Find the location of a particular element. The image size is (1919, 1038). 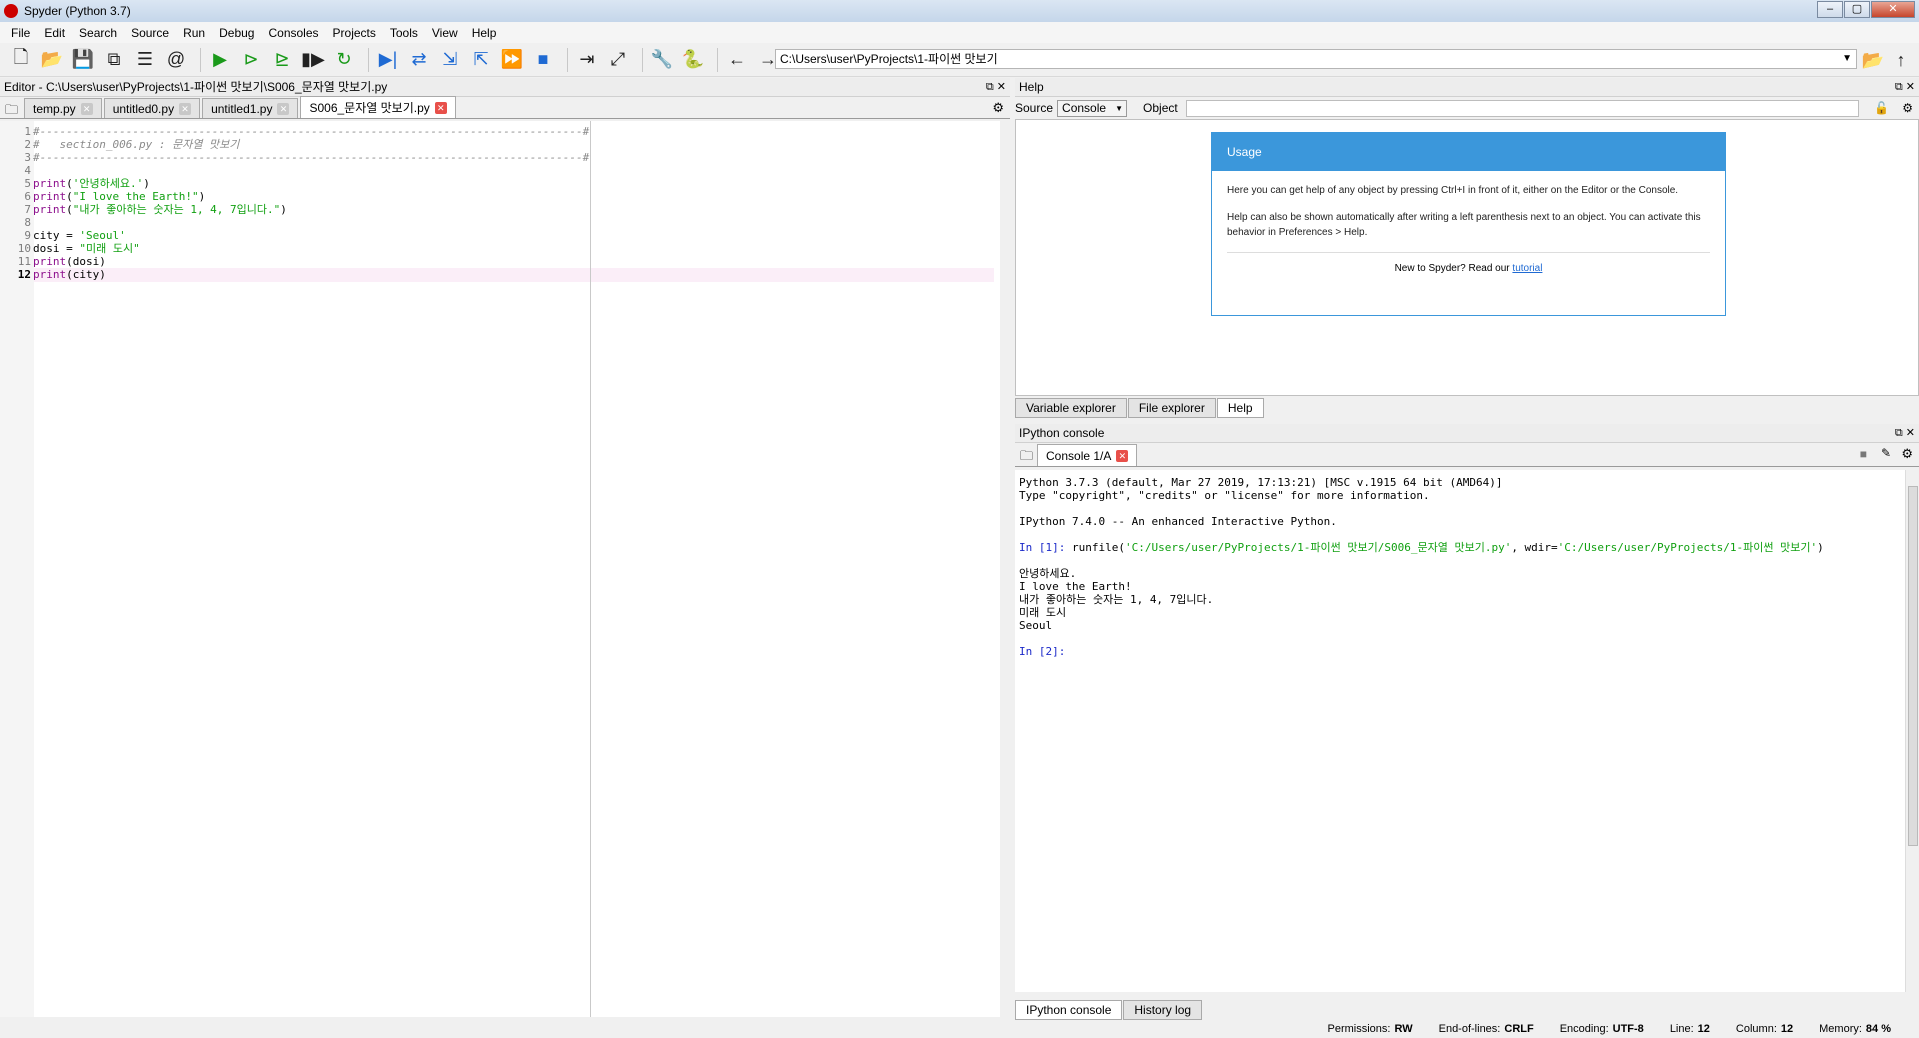

run-cell-advance-icon: ⊵ is located at coordinates (282, 60).